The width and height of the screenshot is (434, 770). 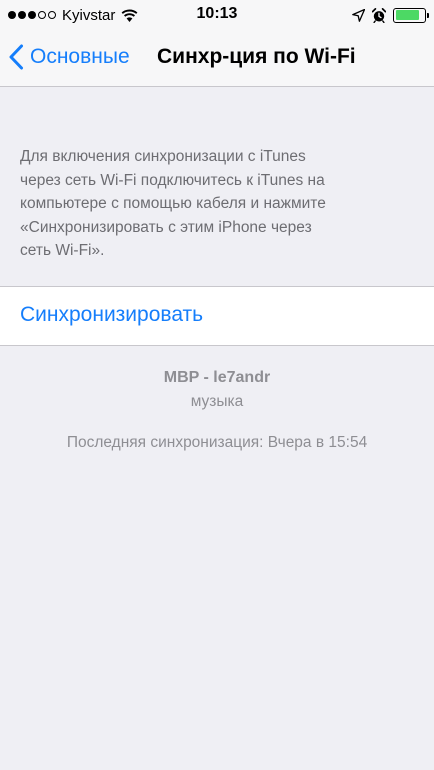 I want to click on location-arrow-icon, so click(x=358, y=15).